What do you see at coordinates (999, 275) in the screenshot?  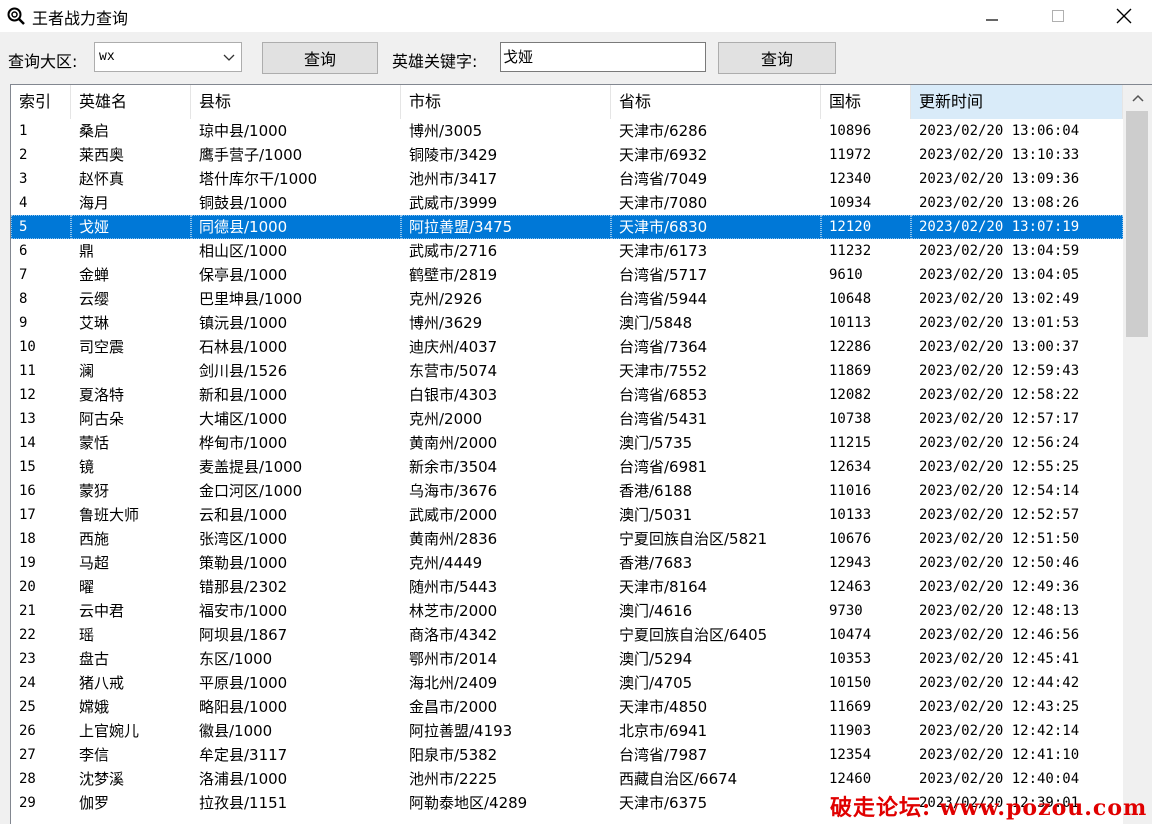 I see `table-cell: 2023/02/20 13:04:05` at bounding box center [999, 275].